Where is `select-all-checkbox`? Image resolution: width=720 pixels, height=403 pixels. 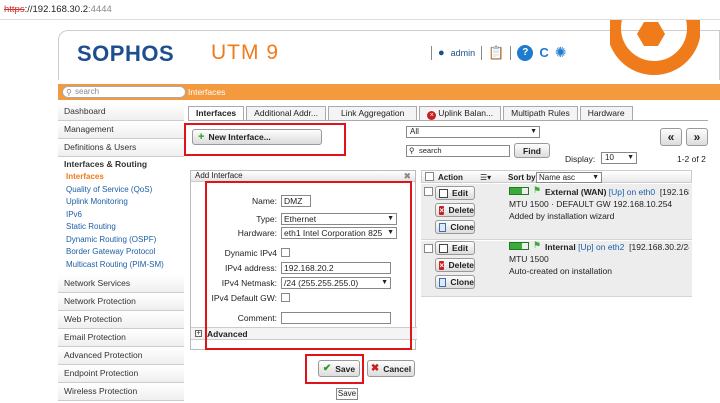 select-all-checkbox is located at coordinates (429, 176).